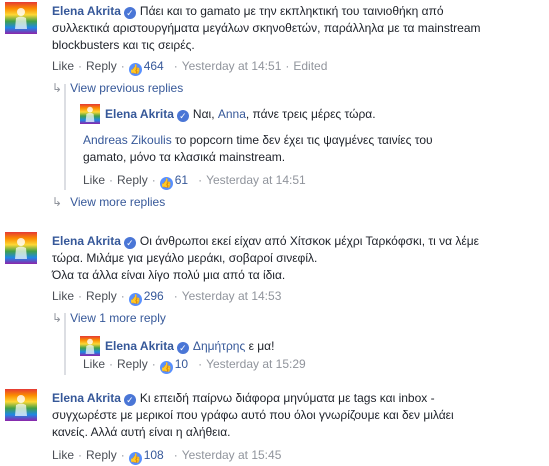 Image resolution: width=549 pixels, height=466 pixels. What do you see at coordinates (65, 137) in the screenshot?
I see `reply-thread-line` at bounding box center [65, 137].